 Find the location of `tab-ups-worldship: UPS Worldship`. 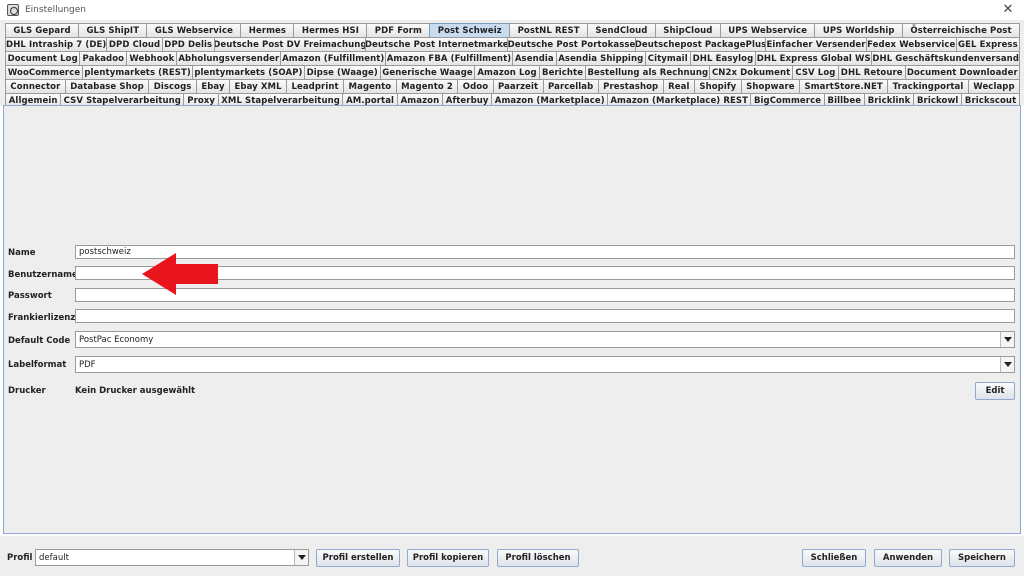

tab-ups-worldship: UPS Worldship is located at coordinates (858, 30).